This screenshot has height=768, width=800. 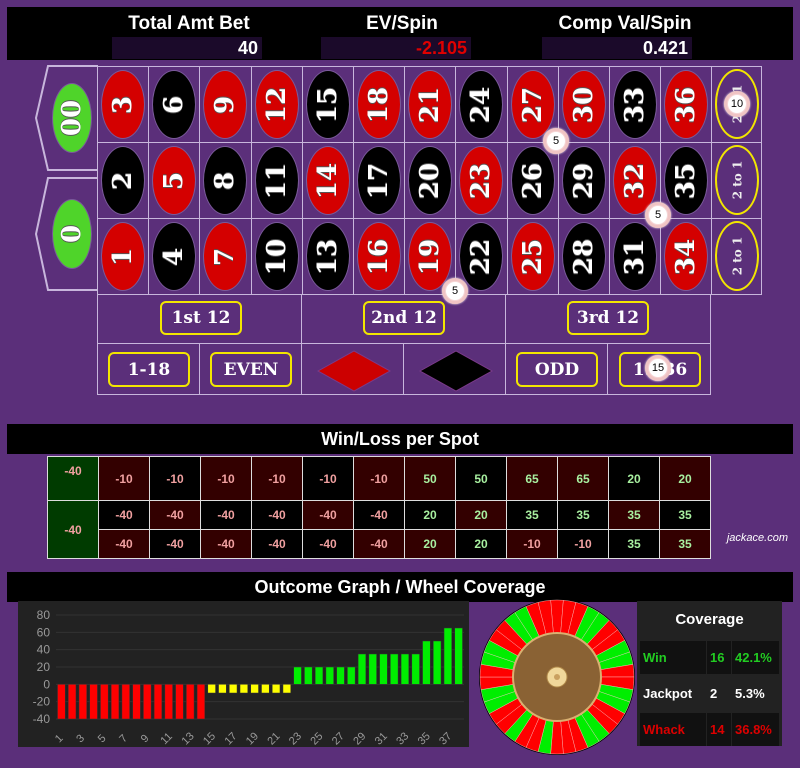 I want to click on number-5: 5, so click(x=174, y=180).